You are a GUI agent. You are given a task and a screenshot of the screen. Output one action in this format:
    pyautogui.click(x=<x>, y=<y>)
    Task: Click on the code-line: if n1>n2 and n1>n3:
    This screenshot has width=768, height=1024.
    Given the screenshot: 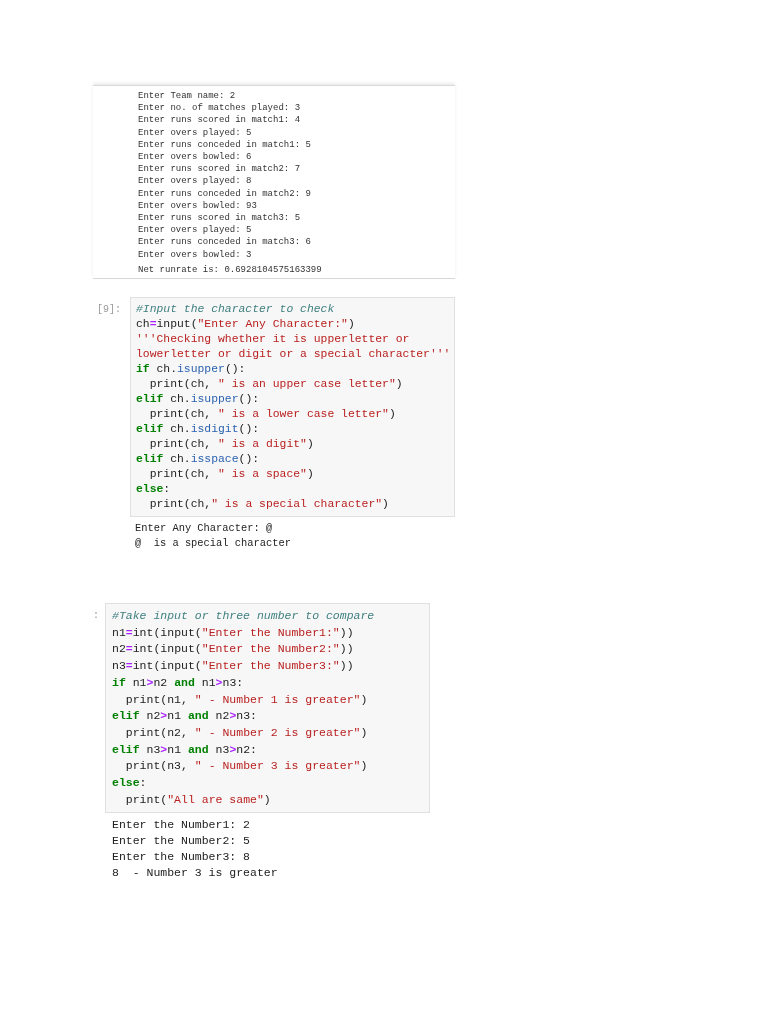 What is the action you would take?
    pyautogui.click(x=178, y=682)
    